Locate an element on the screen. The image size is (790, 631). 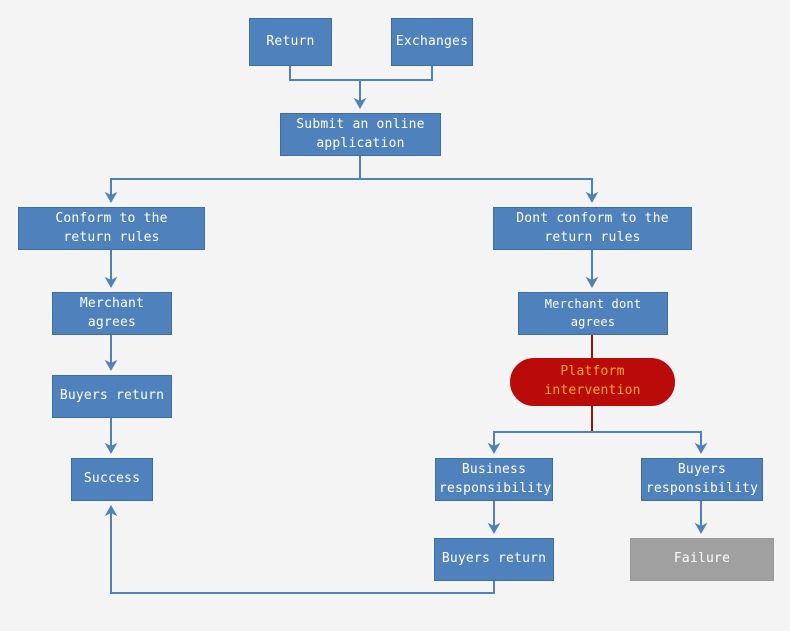
node-buyers-return-left-label: Buyers return is located at coordinates (112, 396).